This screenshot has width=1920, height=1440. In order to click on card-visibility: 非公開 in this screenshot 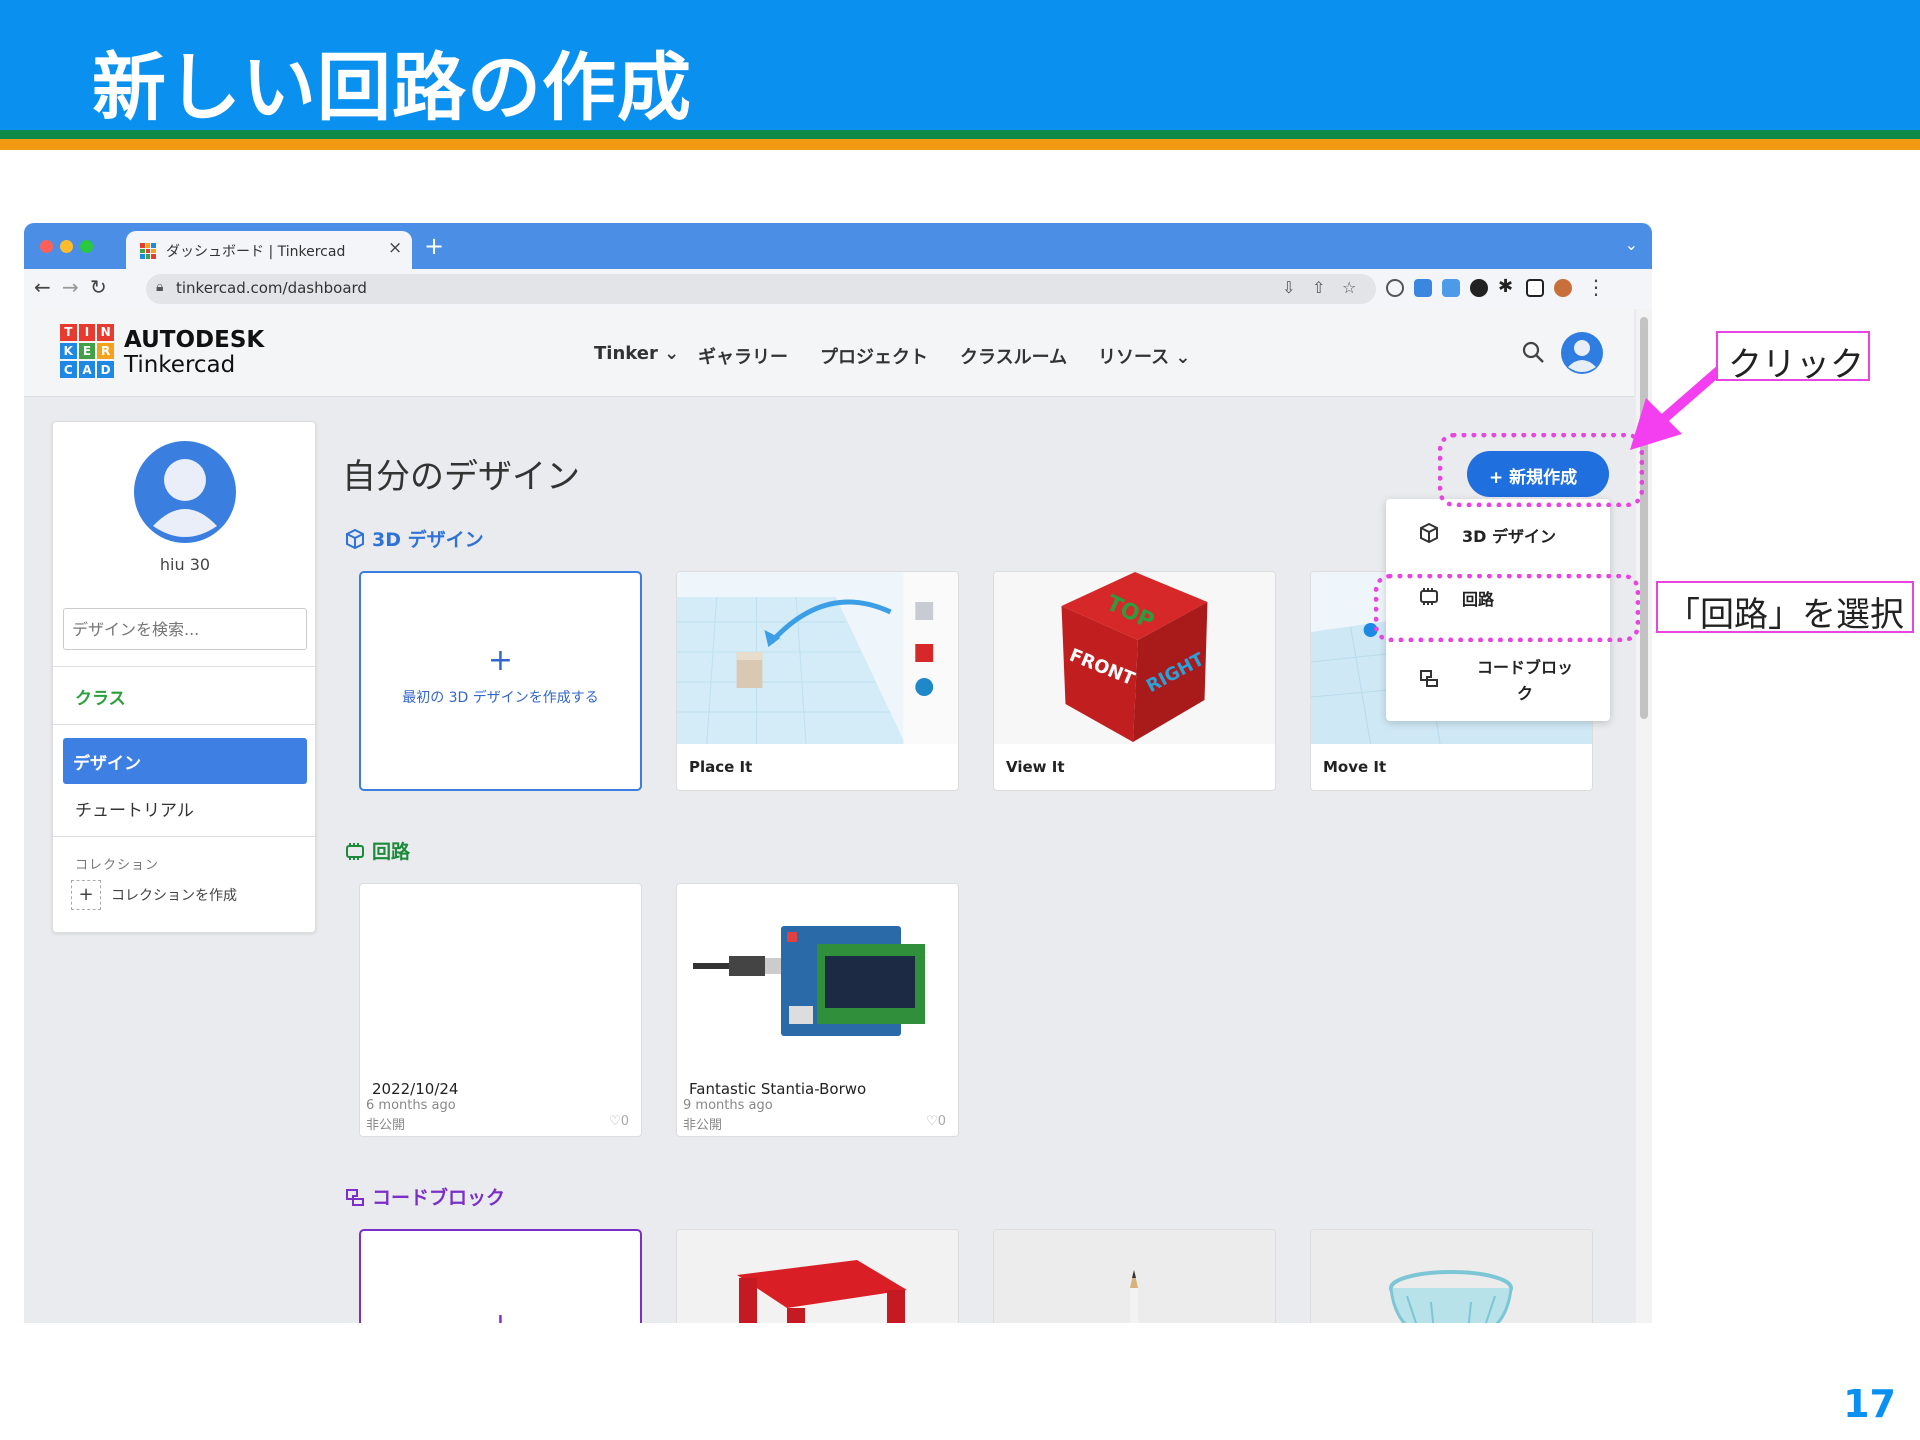, I will do `click(386, 1125)`.